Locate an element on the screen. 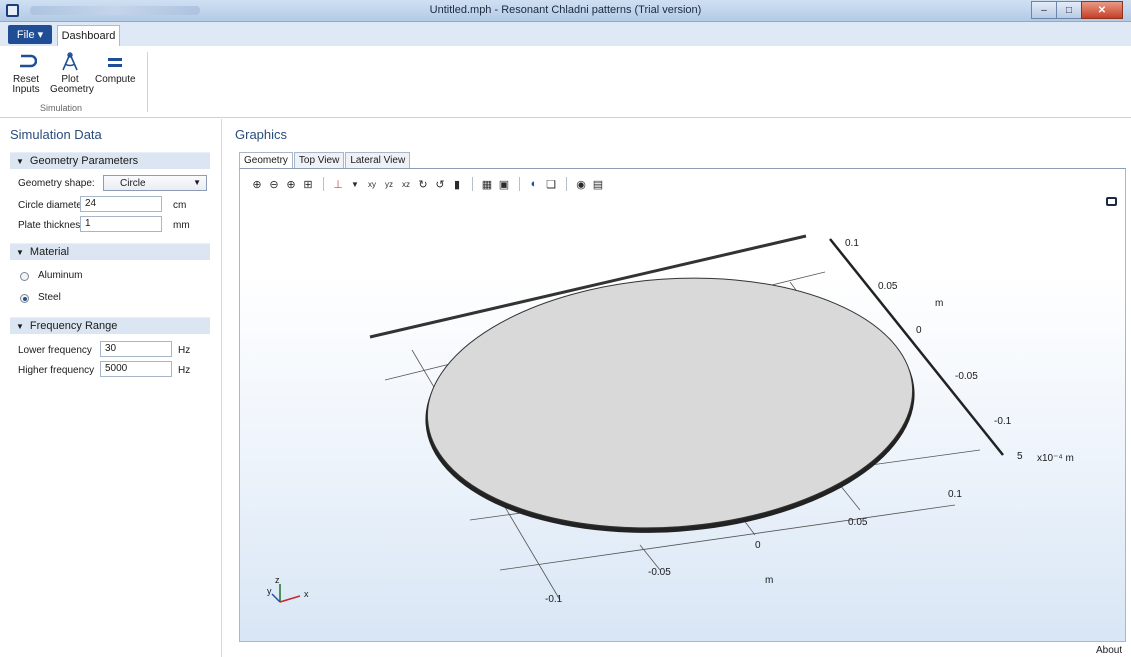 The image size is (1131, 657). camera-icon: ◉ is located at coordinates (581, 184).